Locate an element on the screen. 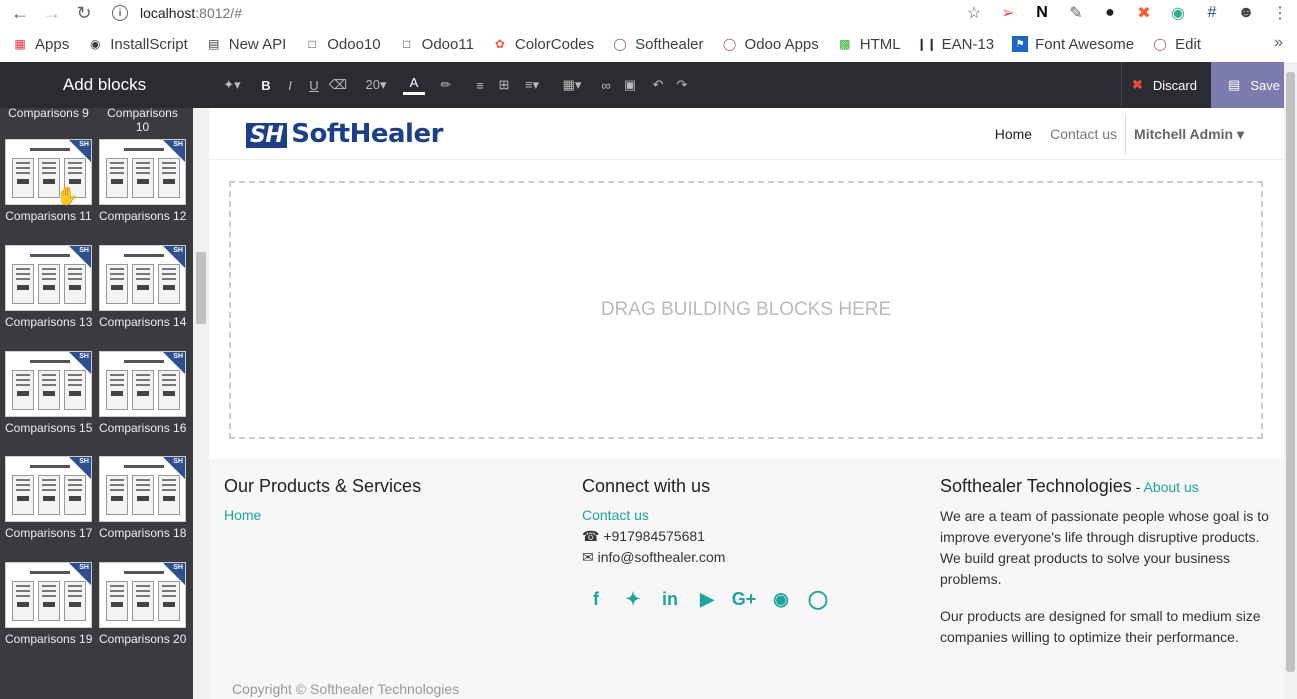  block-comparisons-12: SH Comparisons 12 is located at coordinates (142, 181).